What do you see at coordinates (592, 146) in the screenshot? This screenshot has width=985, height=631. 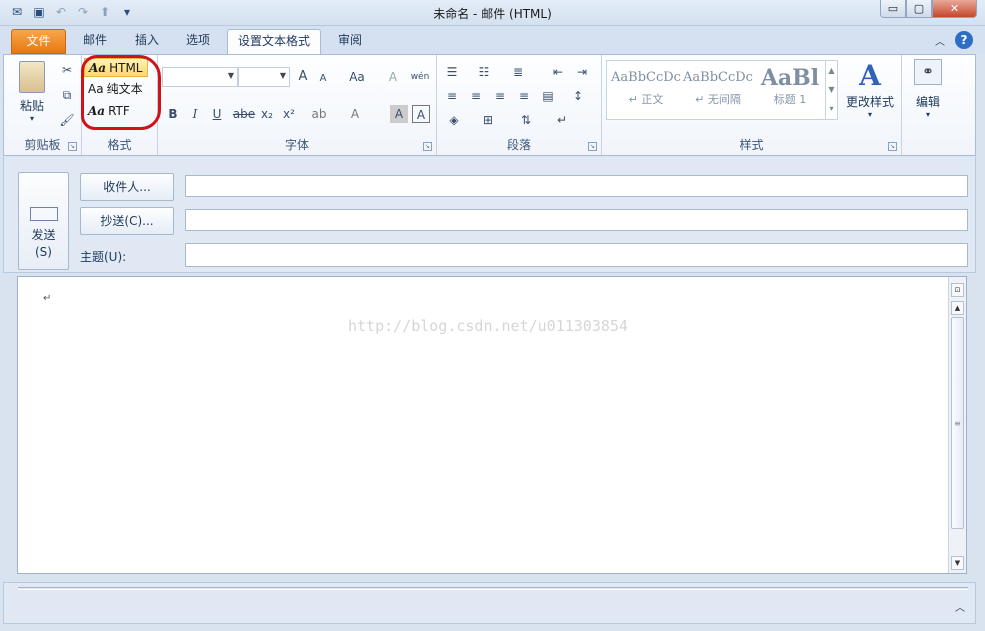 I see `paragraph-launcher-icon: ↘` at bounding box center [592, 146].